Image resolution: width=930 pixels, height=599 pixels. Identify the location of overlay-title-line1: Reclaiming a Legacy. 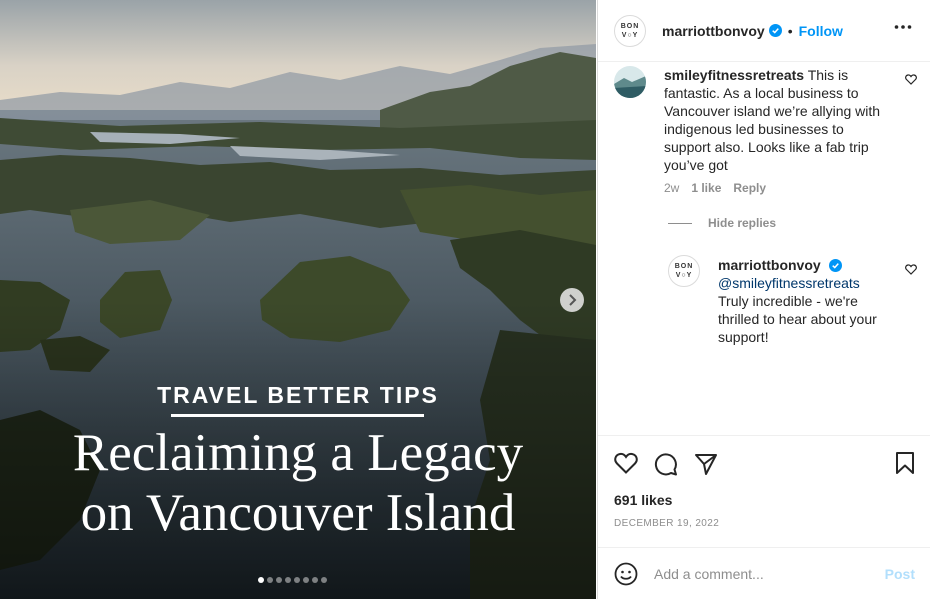
(298, 453).